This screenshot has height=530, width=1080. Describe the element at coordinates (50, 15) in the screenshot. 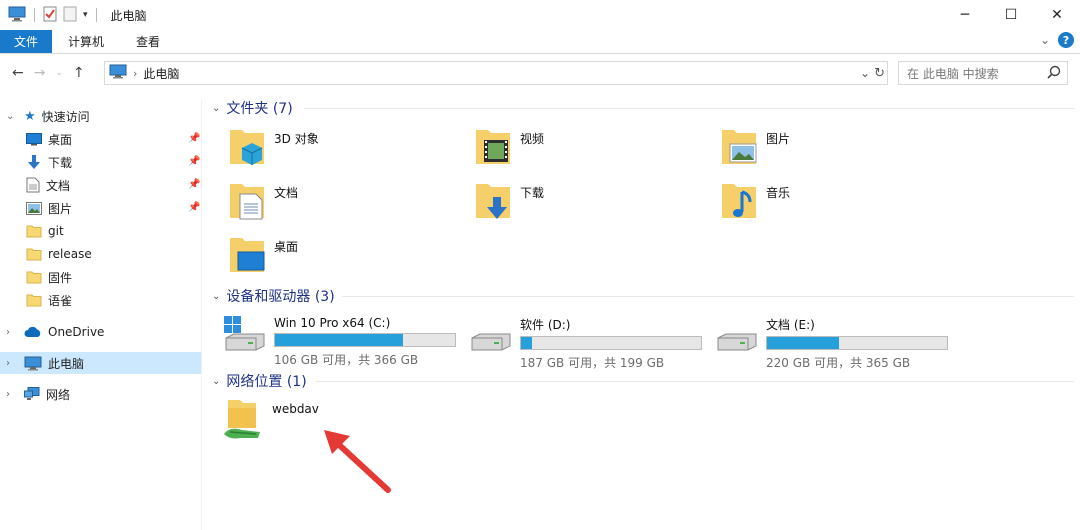

I see `properties-icon` at that location.